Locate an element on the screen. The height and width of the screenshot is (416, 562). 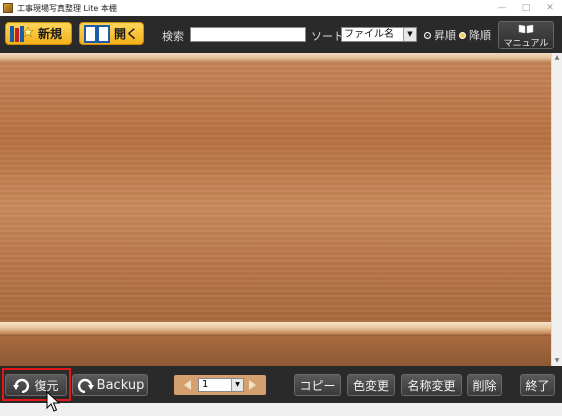
manual-button-label: マニュアル is located at coordinates (526, 44).